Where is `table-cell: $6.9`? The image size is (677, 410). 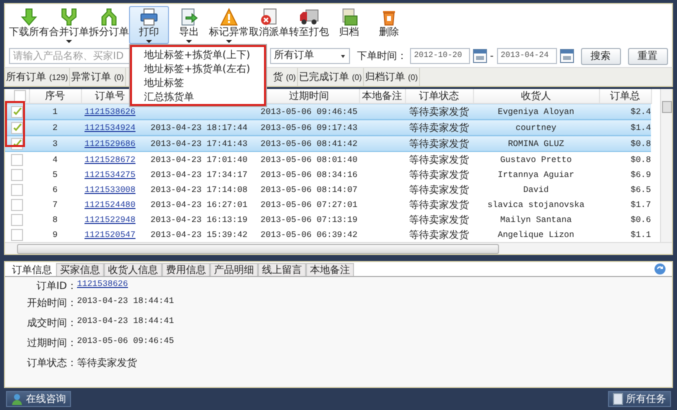
table-cell: $6.9 is located at coordinates (640, 175).